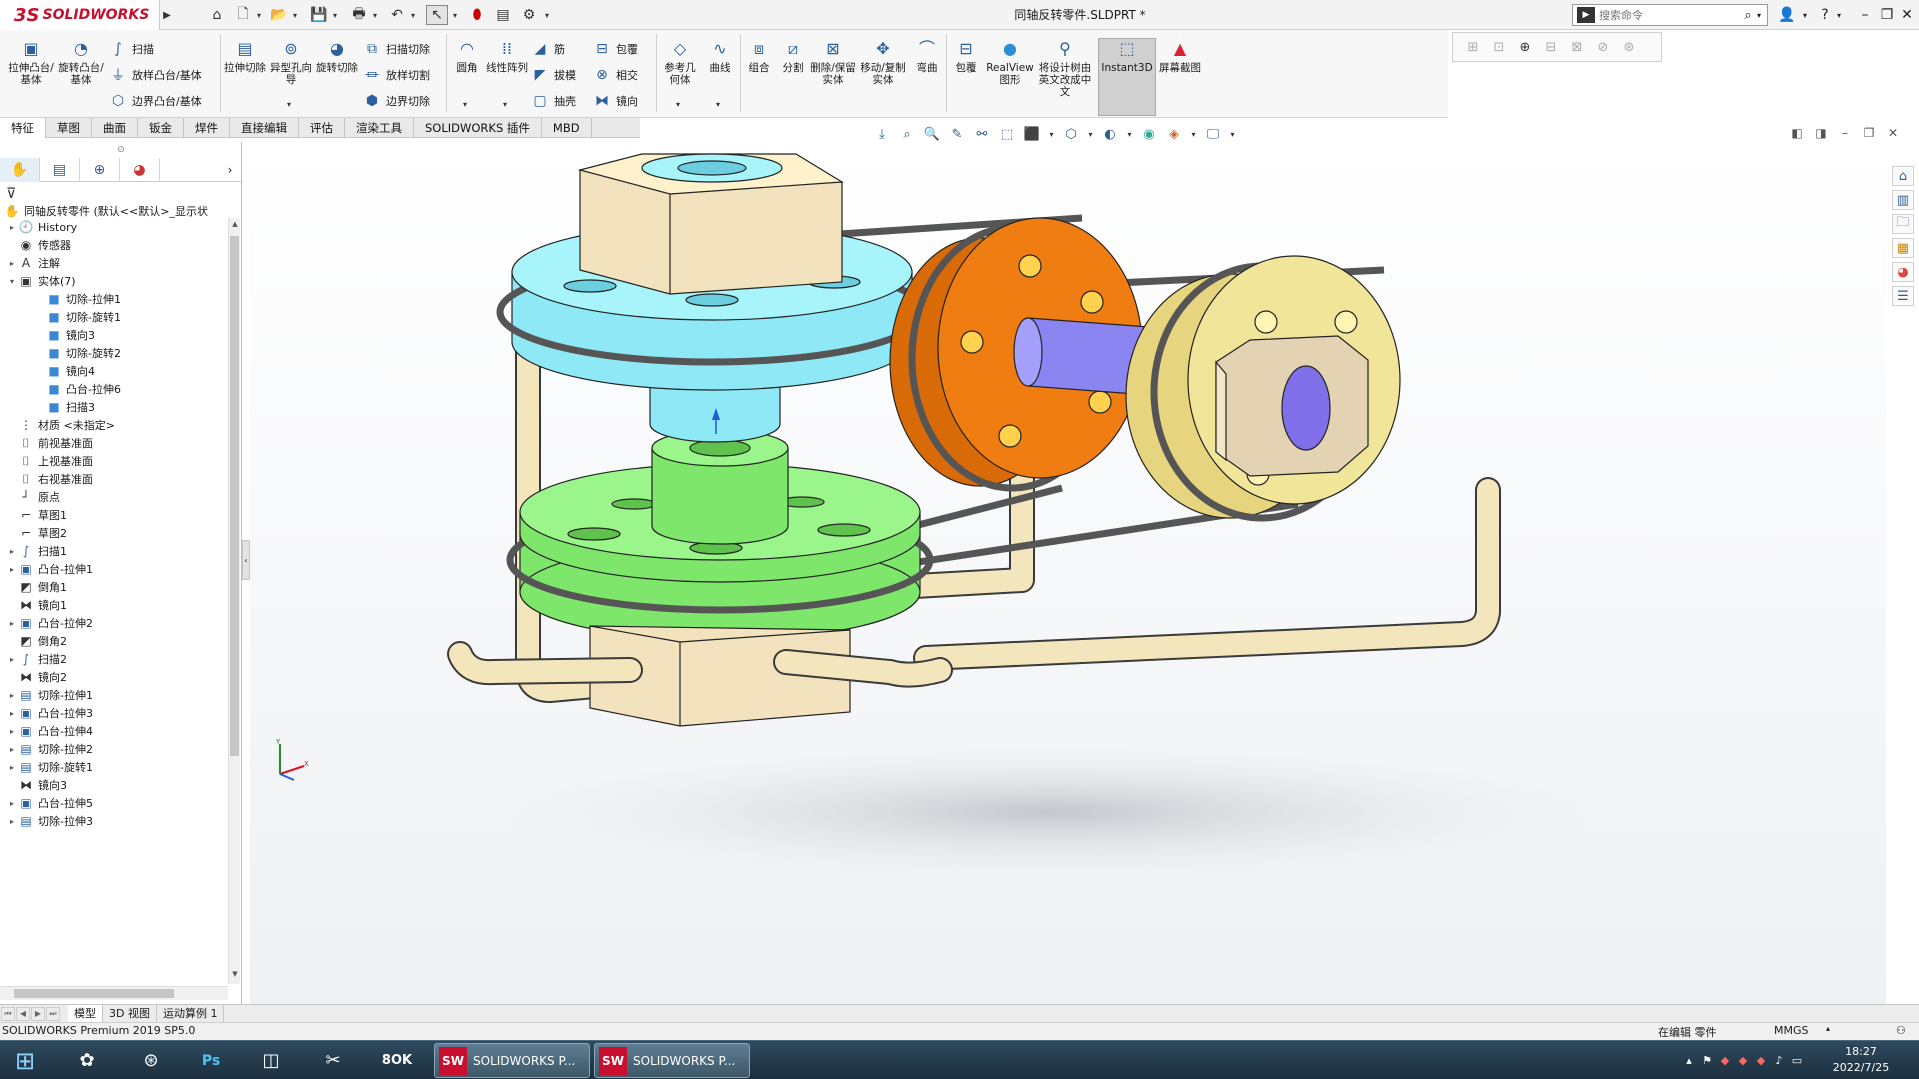 This screenshot has width=1919, height=1079. I want to click on tree-item: ▸ ▣ 凸台-拉伸5, so click(114, 803).